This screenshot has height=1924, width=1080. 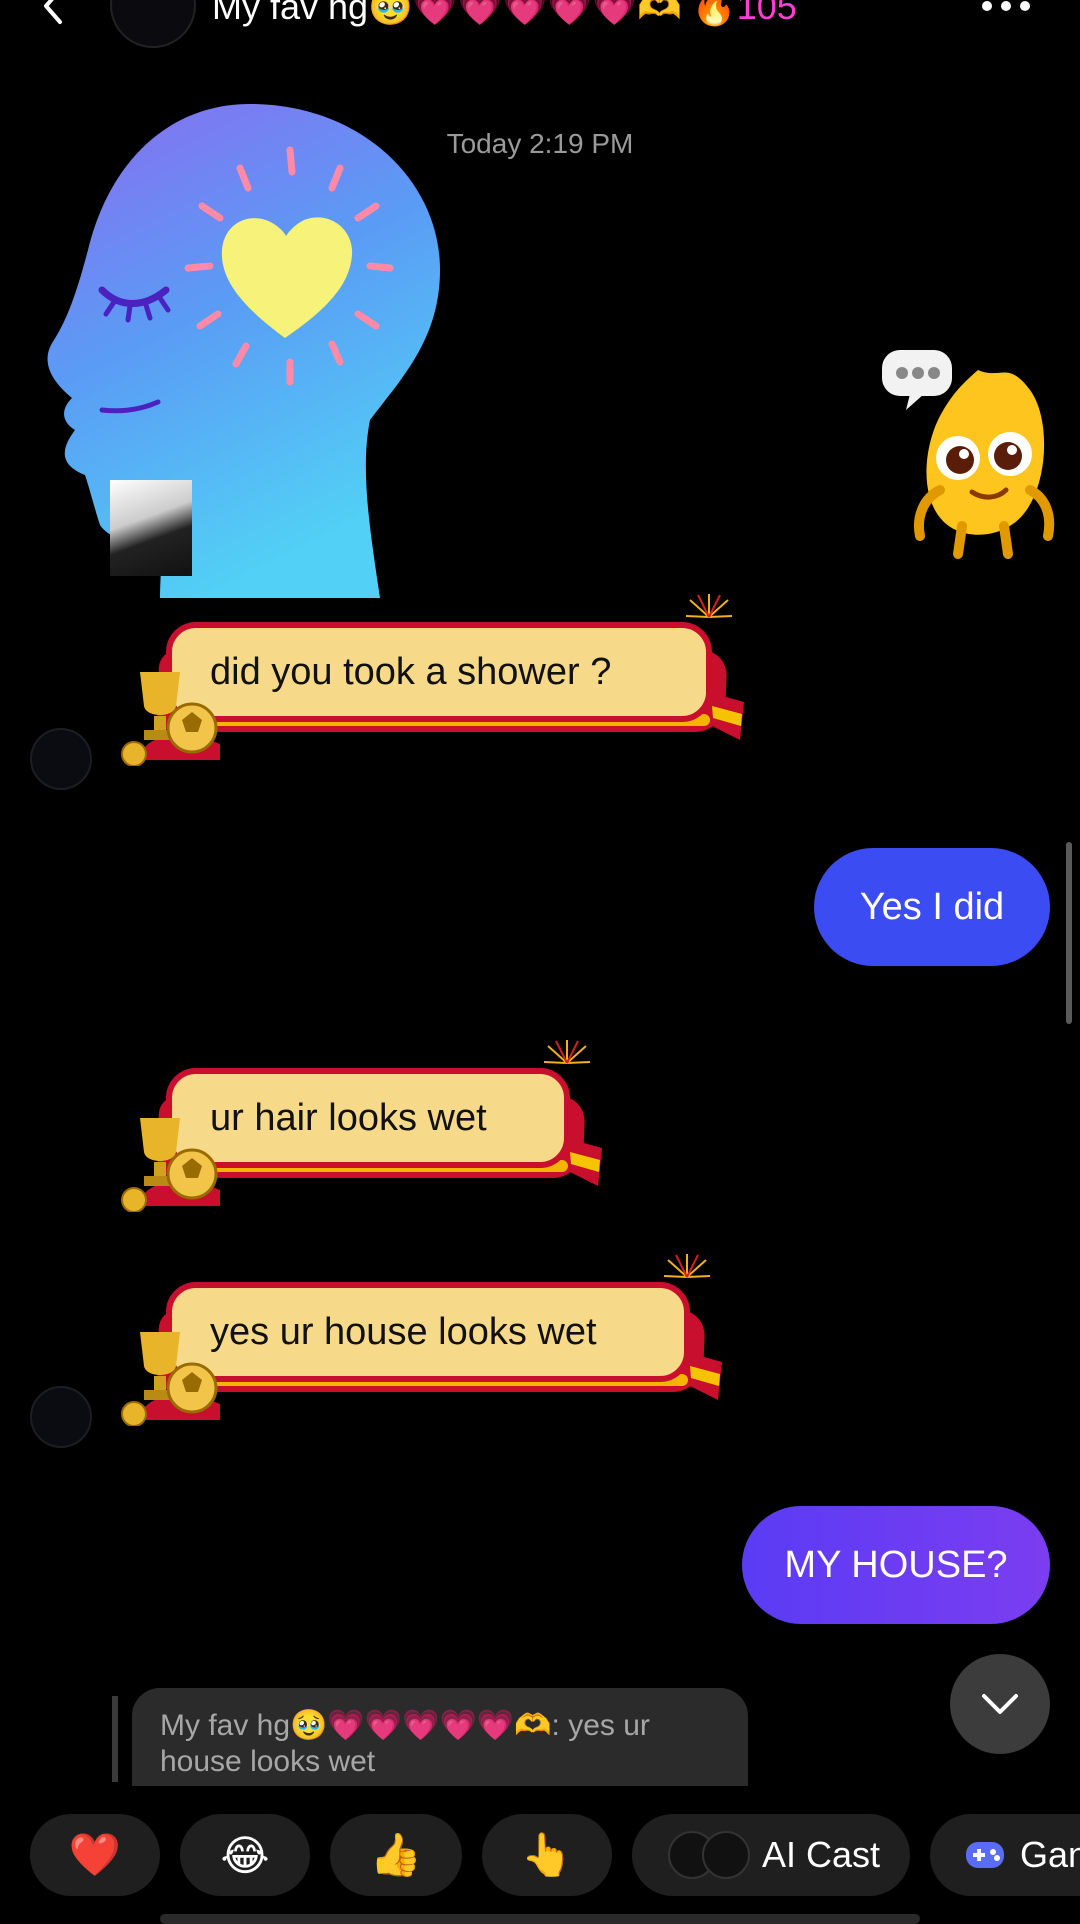 What do you see at coordinates (151, 528) in the screenshot?
I see `sticker-photo-overlay` at bounding box center [151, 528].